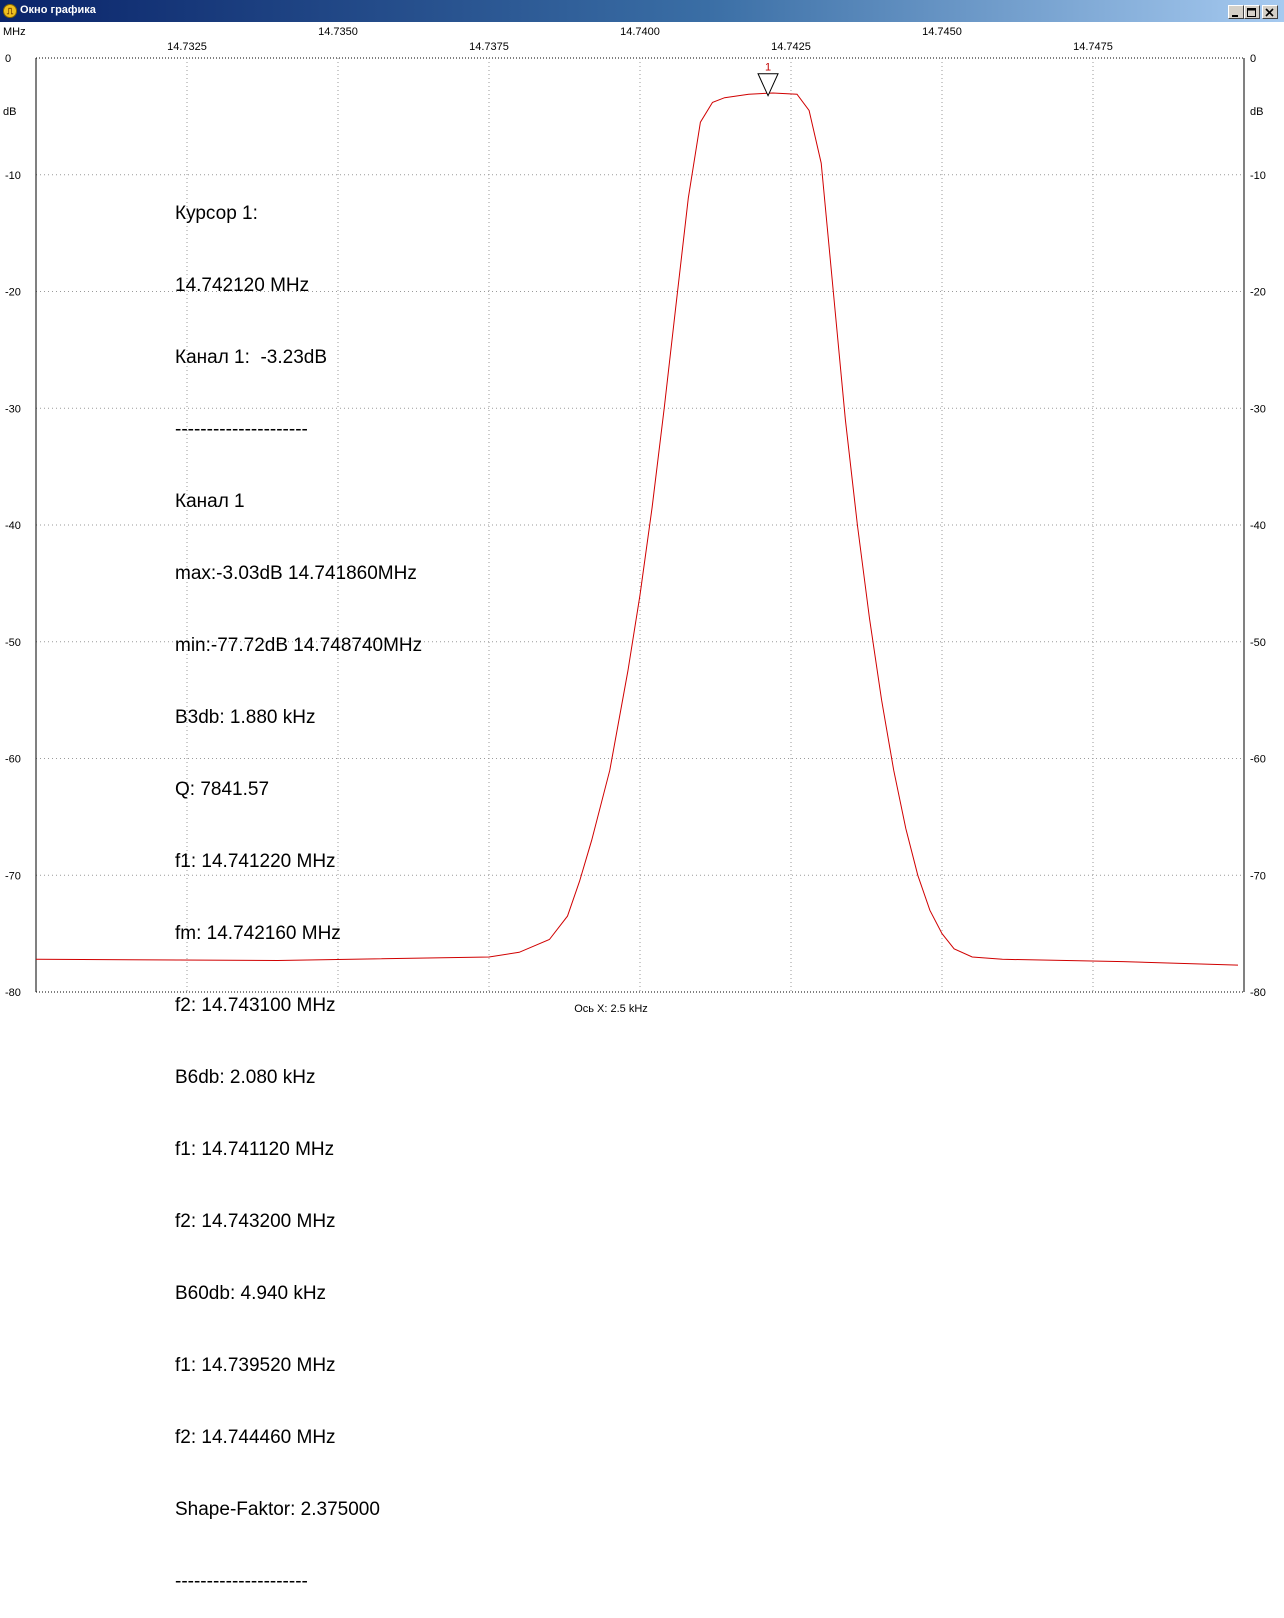 Image resolution: width=1284 pixels, height=1618 pixels. Describe the element at coordinates (245, 717) in the screenshot. I see `info-line: B3db: 1.880 kHz` at that location.